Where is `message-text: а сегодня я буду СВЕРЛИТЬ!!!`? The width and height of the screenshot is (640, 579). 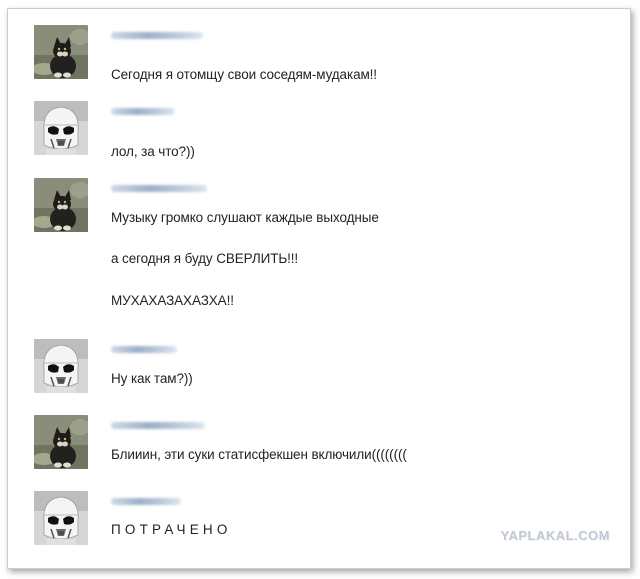 message-text: а сегодня я буду СВЕРЛИТЬ!!! is located at coordinates (205, 258).